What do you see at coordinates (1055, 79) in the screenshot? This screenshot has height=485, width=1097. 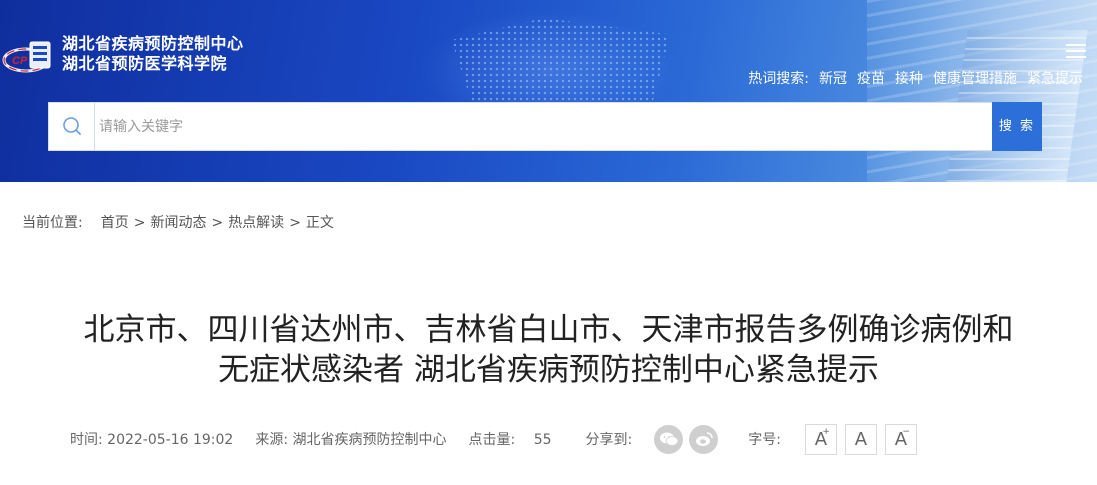 I see `hot-word-link: 紧急提示` at bounding box center [1055, 79].